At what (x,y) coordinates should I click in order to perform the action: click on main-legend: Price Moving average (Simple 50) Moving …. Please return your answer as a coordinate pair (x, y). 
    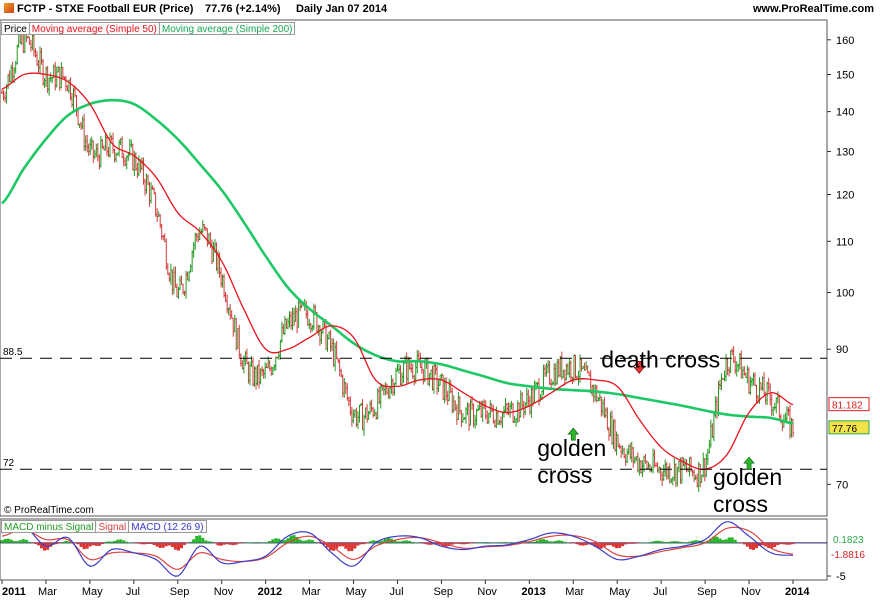
    Looking at the image, I should click on (148, 28).